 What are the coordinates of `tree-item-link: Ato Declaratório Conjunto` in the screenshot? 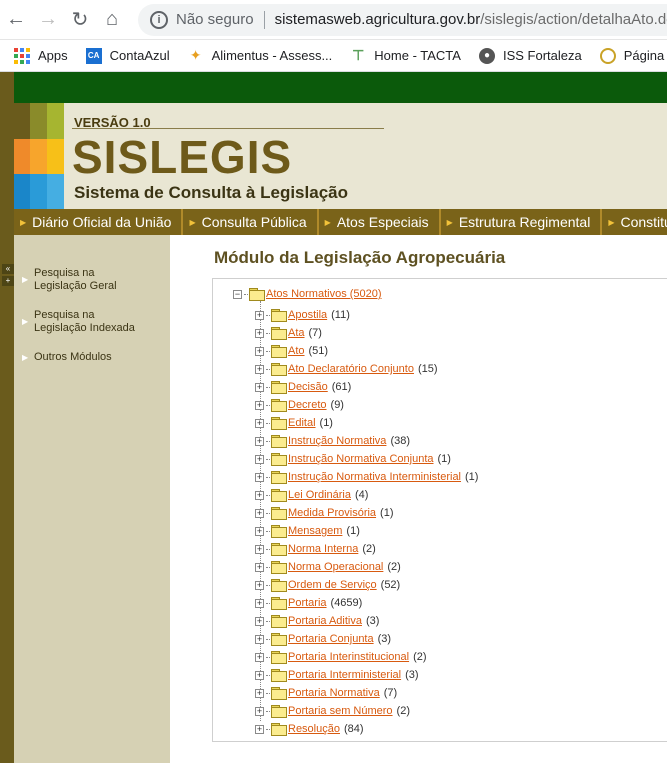 It's located at (351, 369).